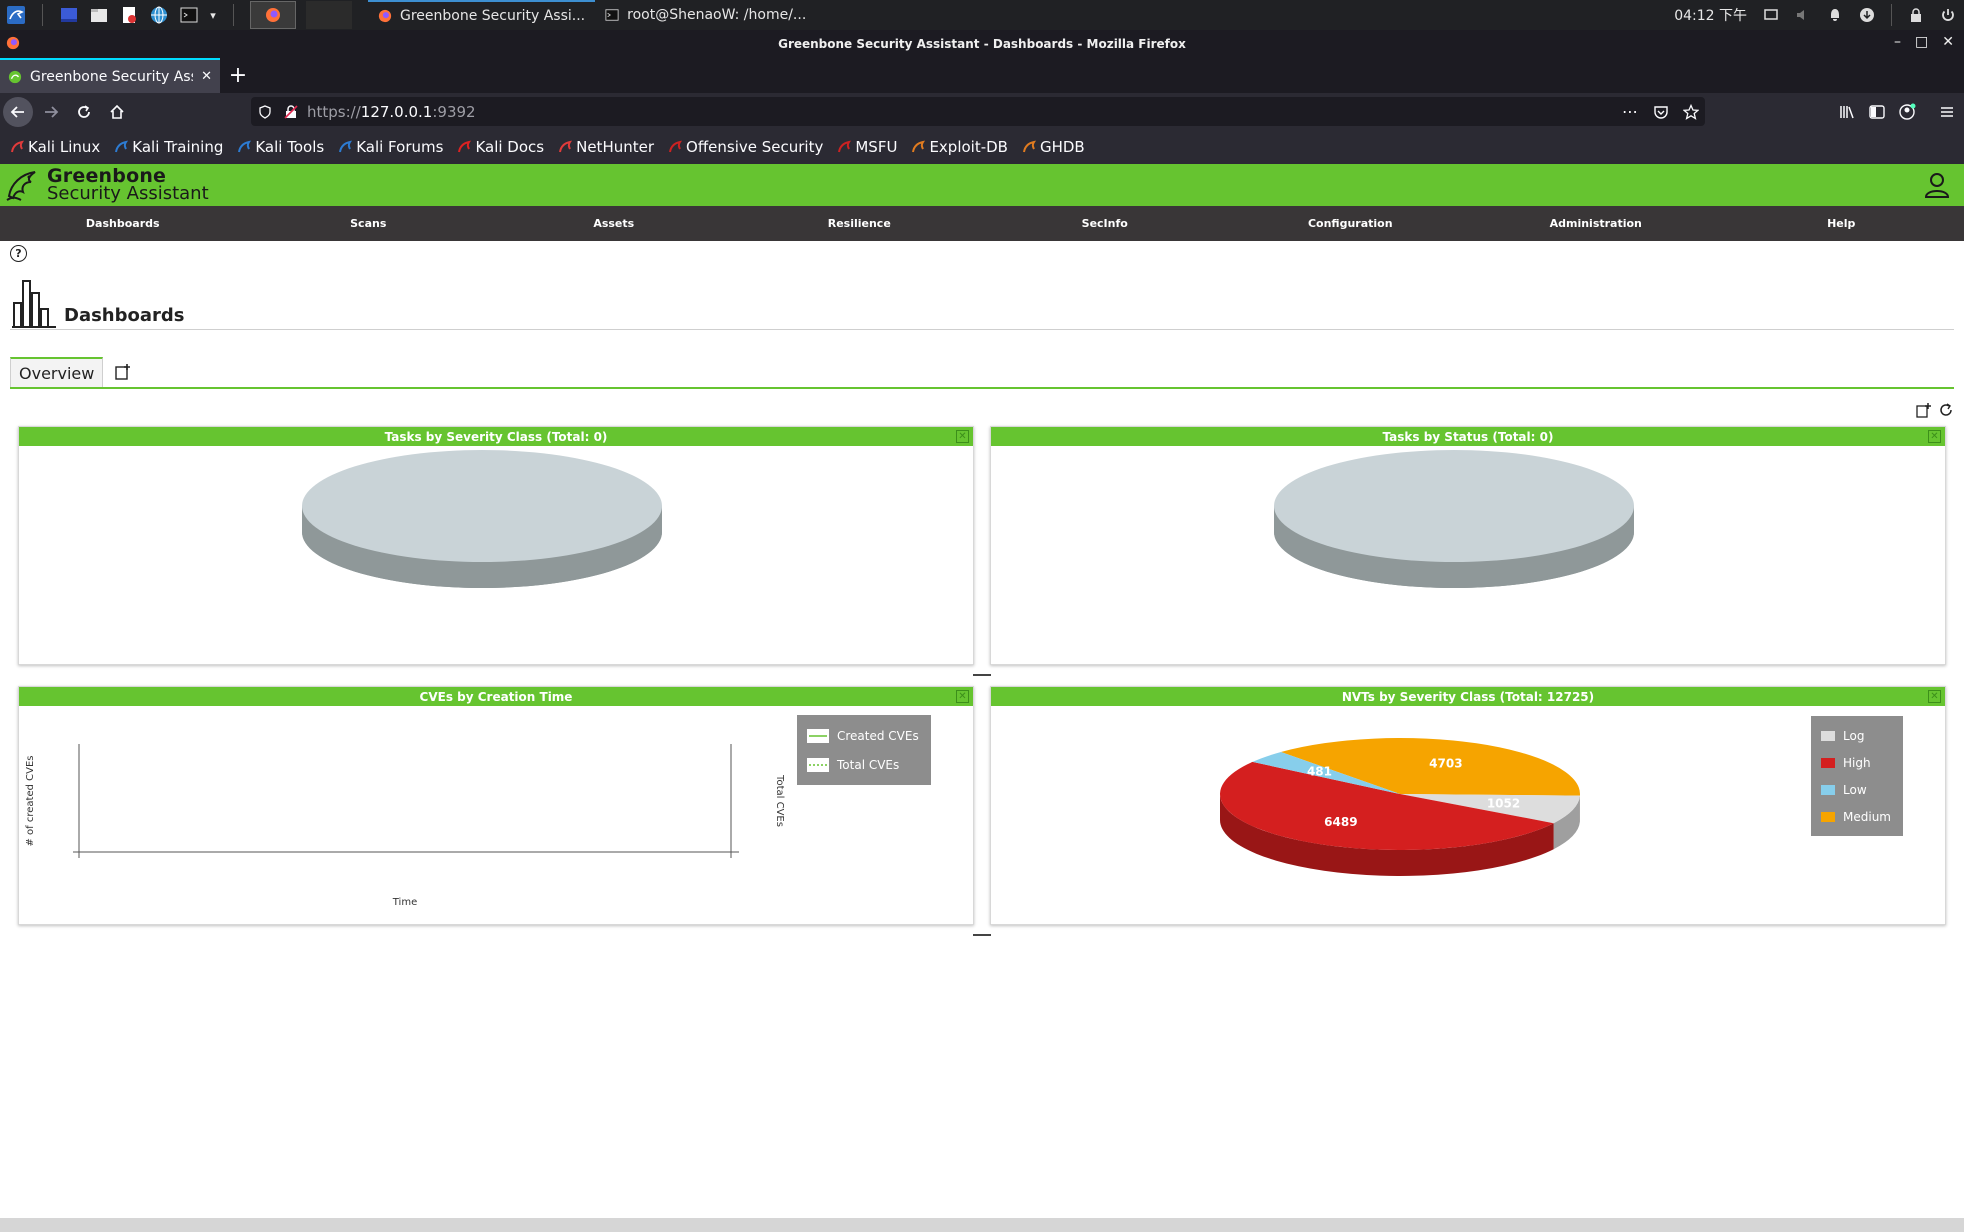  What do you see at coordinates (1847, 112) in the screenshot?
I see `library-icon` at bounding box center [1847, 112].